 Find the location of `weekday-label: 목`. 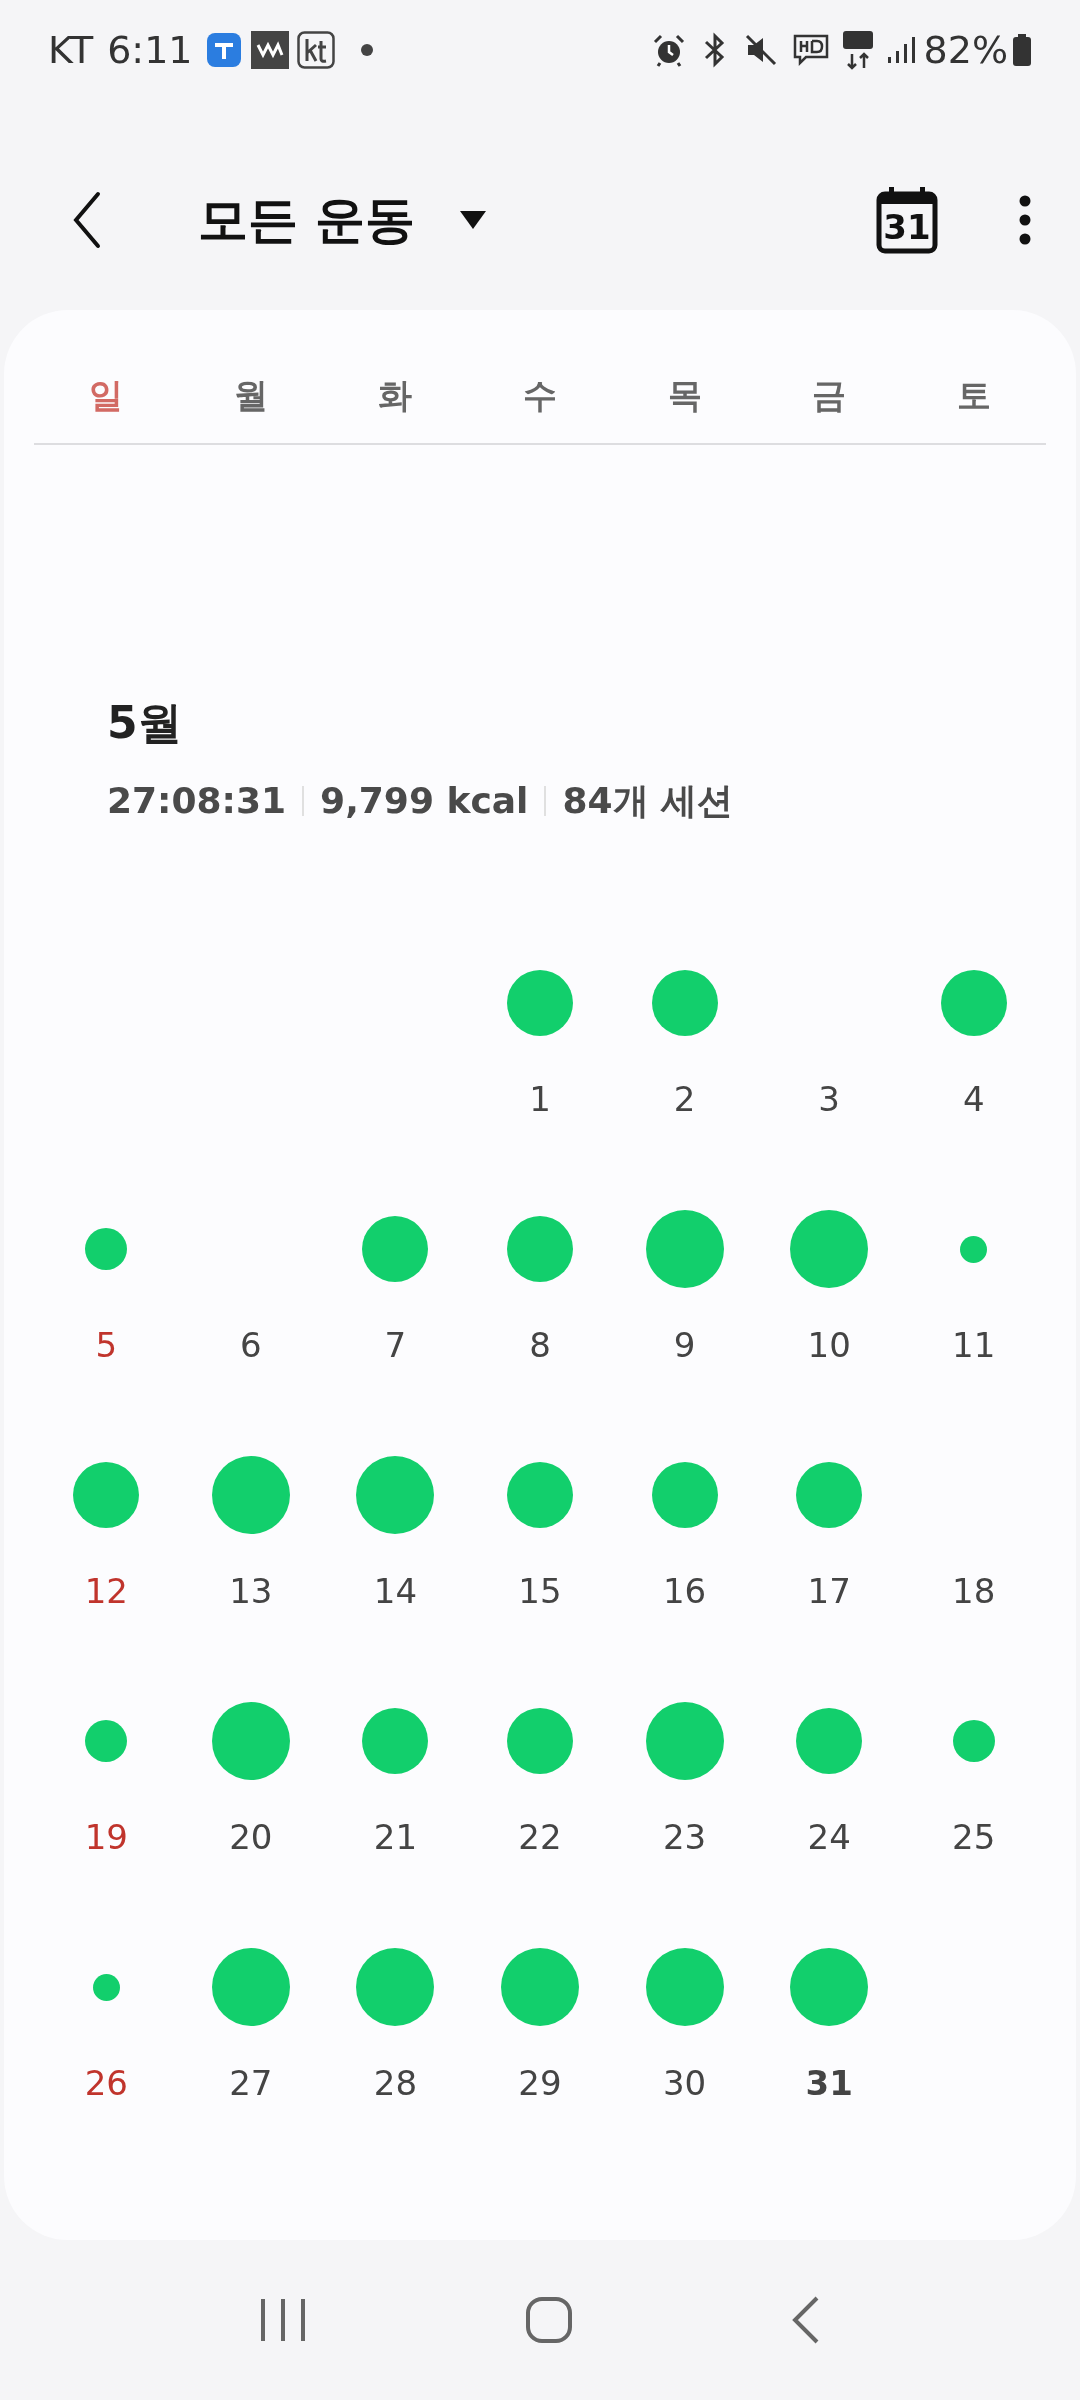

weekday-label: 목 is located at coordinates (684, 395).